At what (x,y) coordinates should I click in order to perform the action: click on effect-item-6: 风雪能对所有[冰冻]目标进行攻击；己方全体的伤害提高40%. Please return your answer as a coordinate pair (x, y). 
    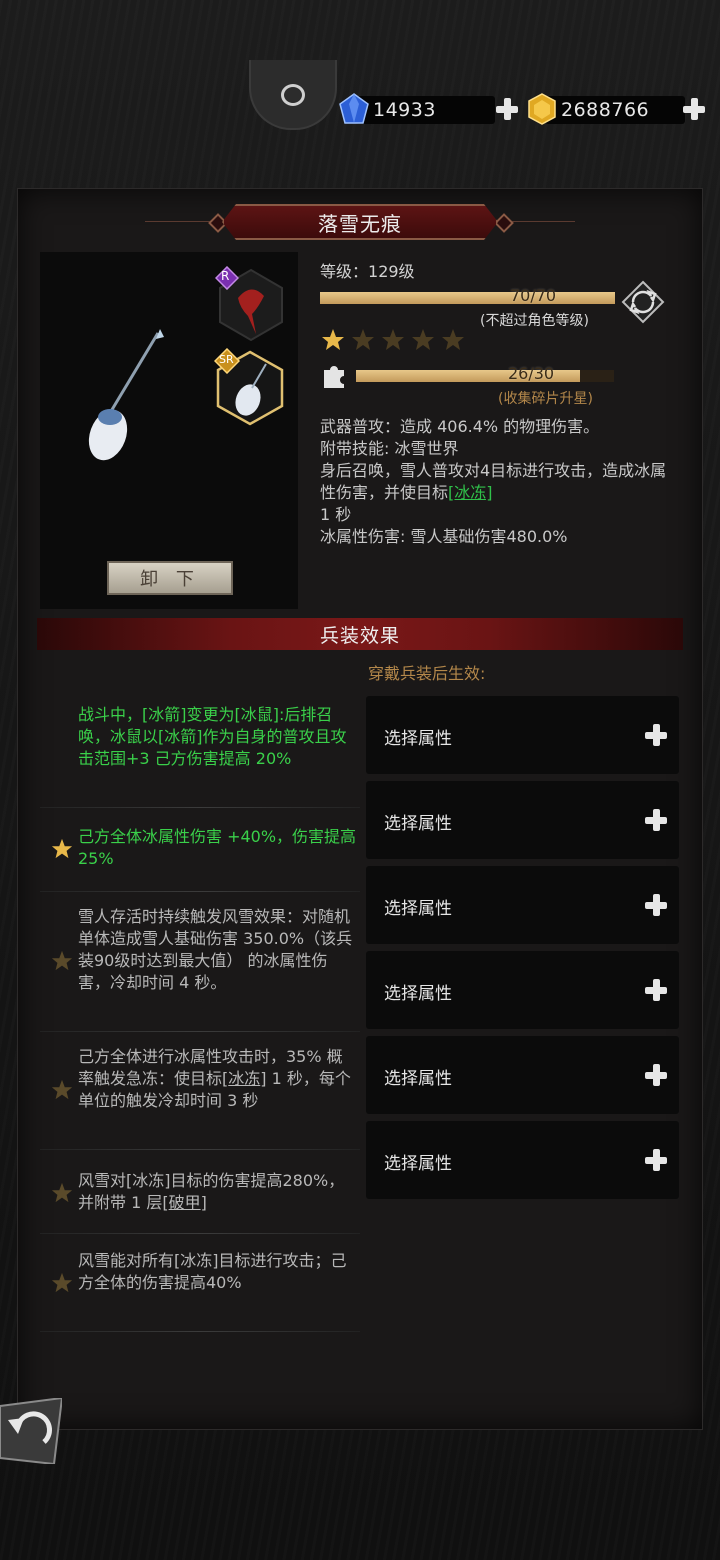
    Looking at the image, I should click on (200, 1291).